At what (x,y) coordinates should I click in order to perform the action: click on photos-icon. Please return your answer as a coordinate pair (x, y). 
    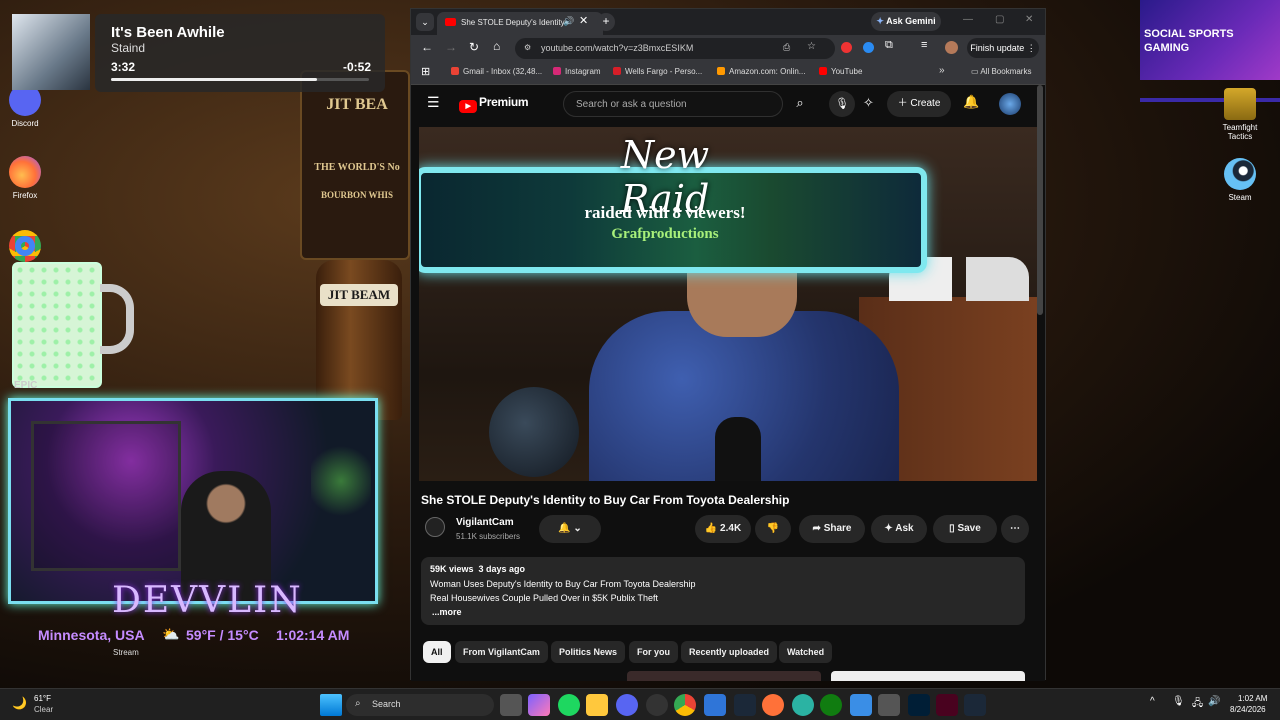
    Looking at the image, I should click on (861, 705).